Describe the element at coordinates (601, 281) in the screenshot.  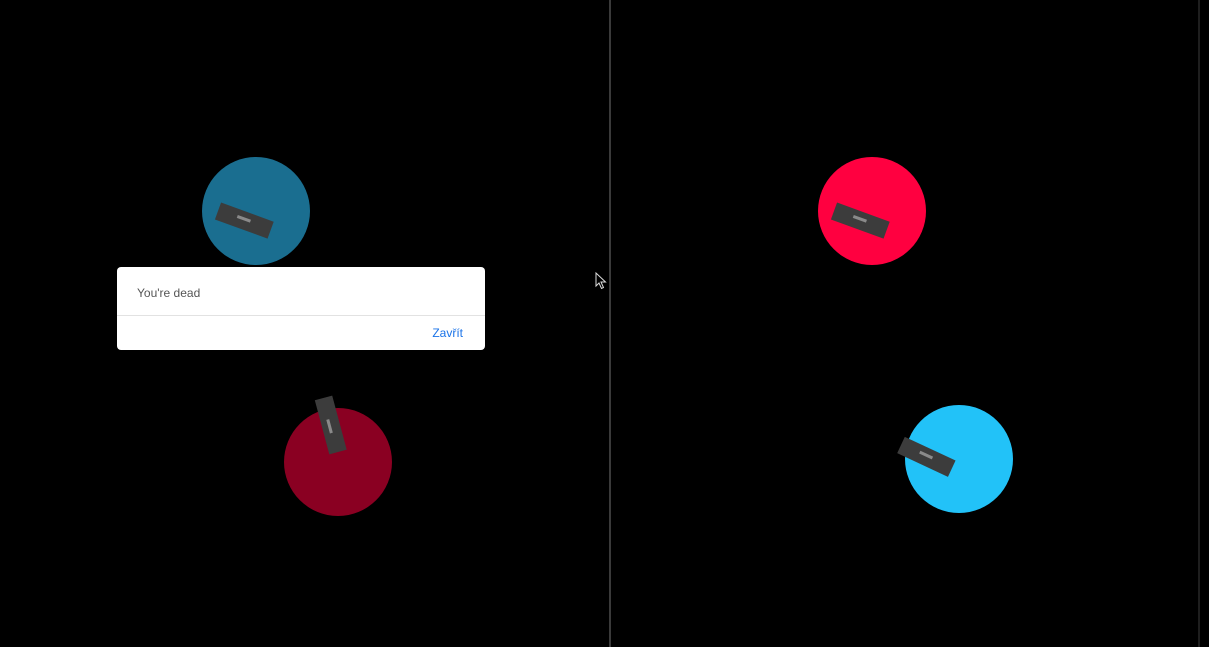
I see `mouse-pointer-icon` at that location.